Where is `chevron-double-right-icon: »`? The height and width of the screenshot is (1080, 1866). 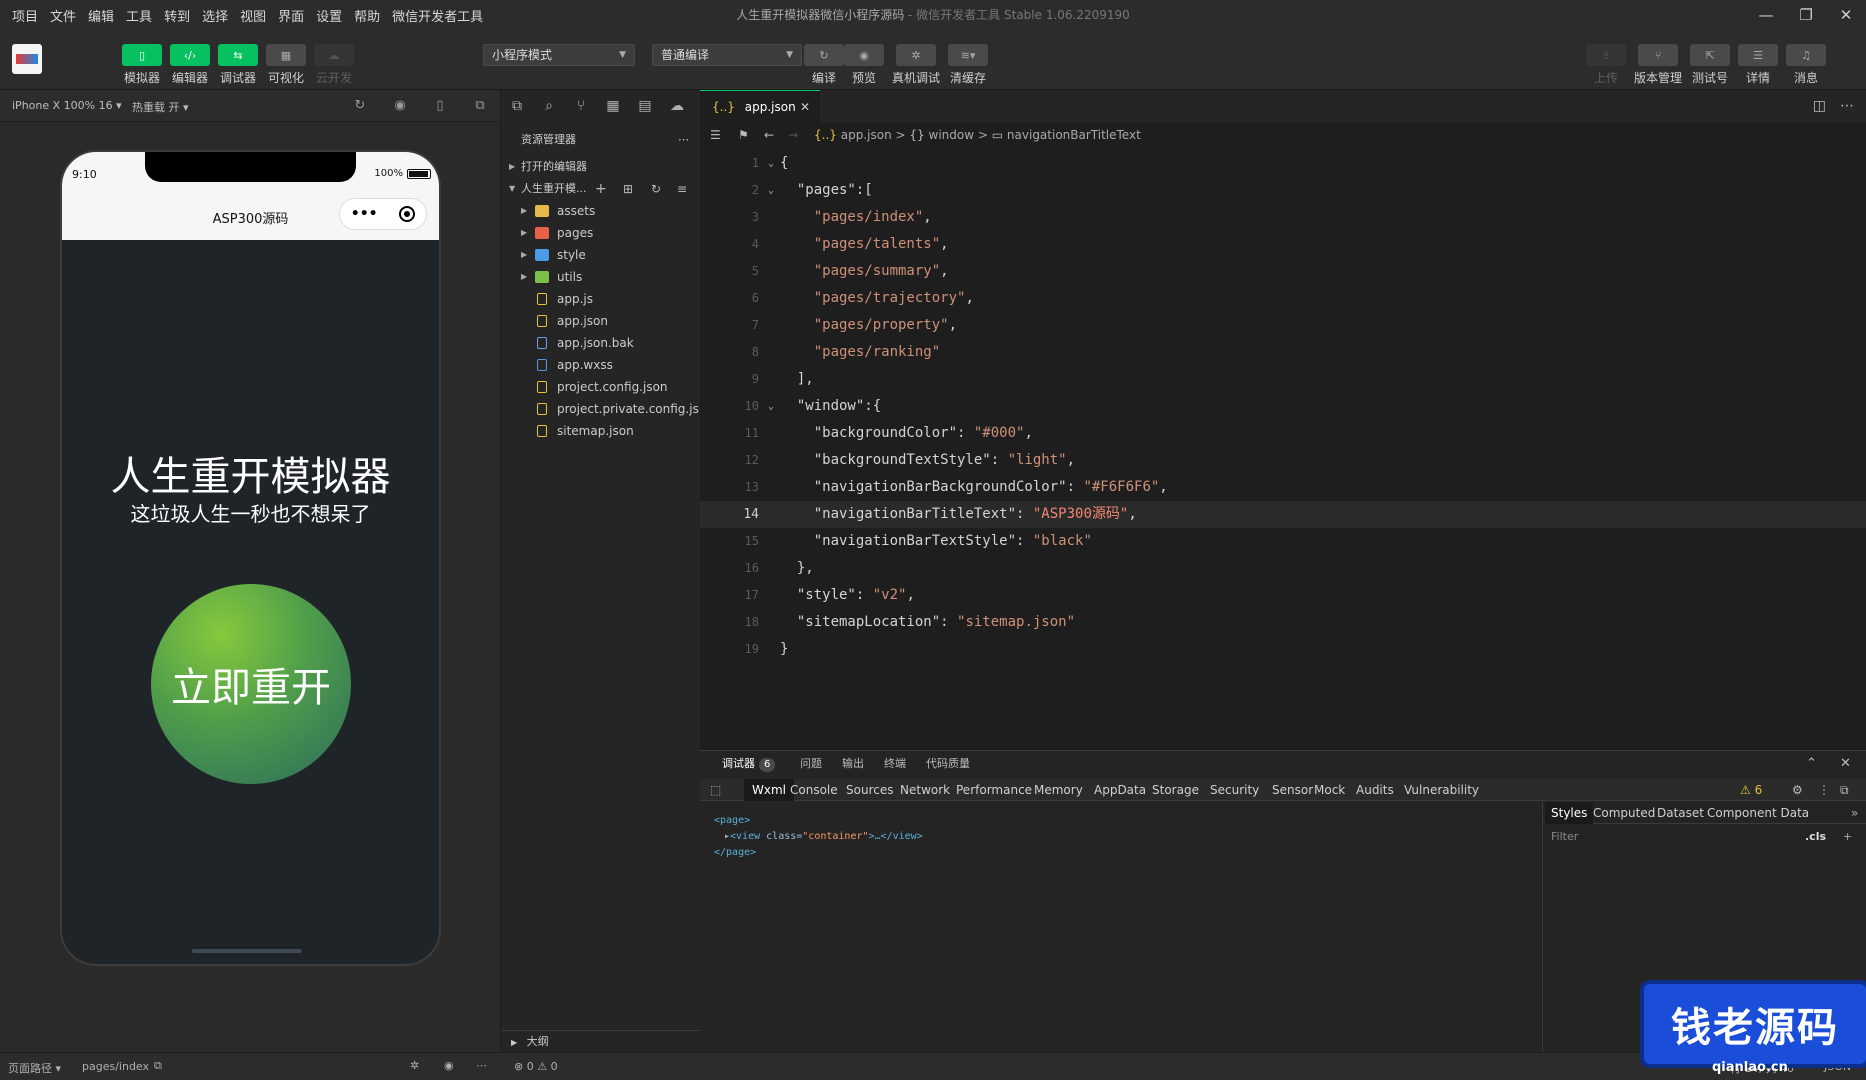
chevron-double-right-icon: » is located at coordinates (1854, 813).